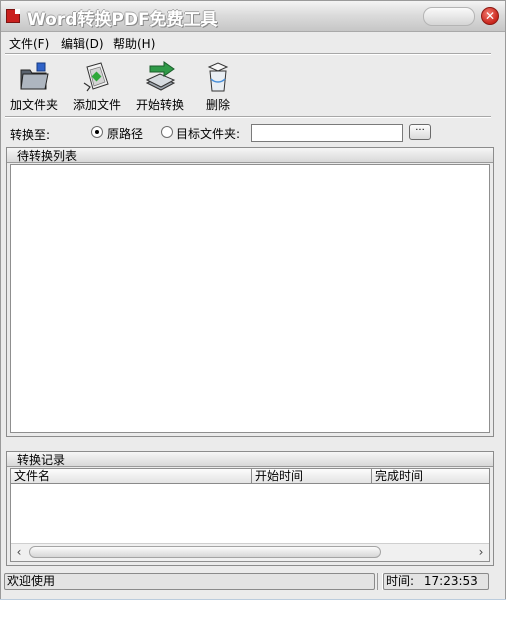 The width and height of the screenshot is (506, 630). Describe the element at coordinates (82, 43) in the screenshot. I see `menu-edit: 编辑(D)` at that location.